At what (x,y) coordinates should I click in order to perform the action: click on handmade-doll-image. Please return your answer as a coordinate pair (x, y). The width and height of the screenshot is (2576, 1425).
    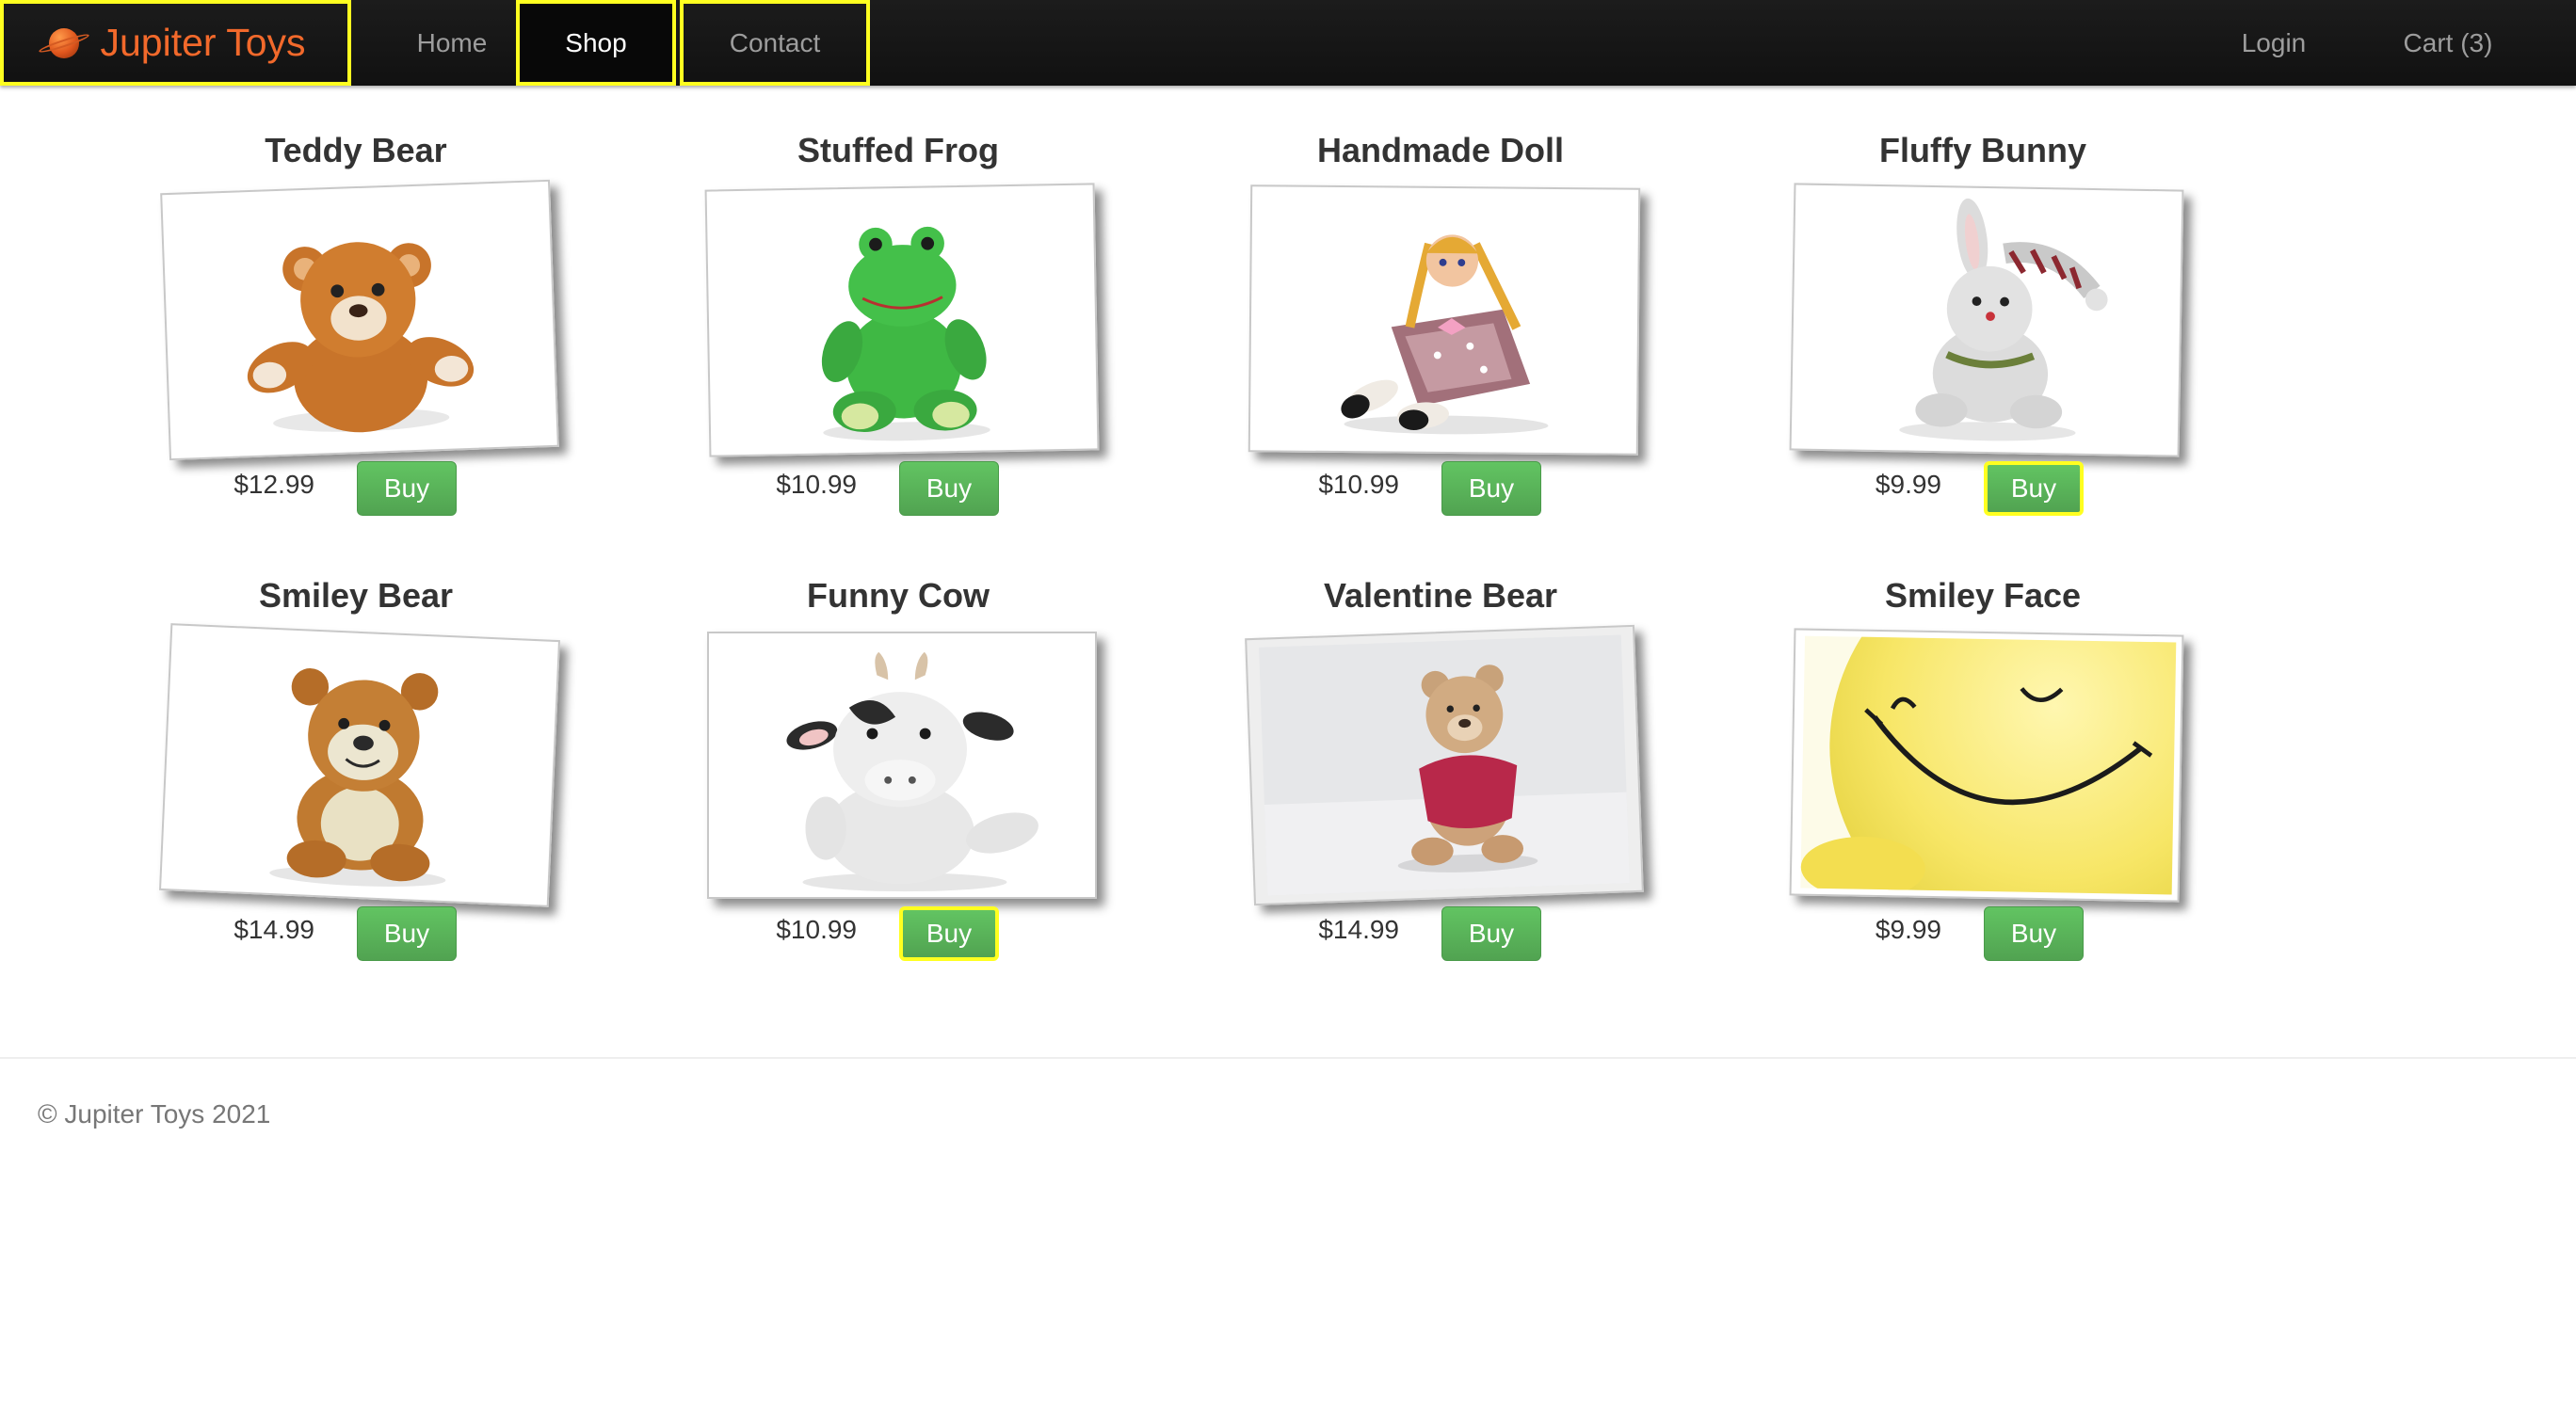
    Looking at the image, I should click on (1445, 334).